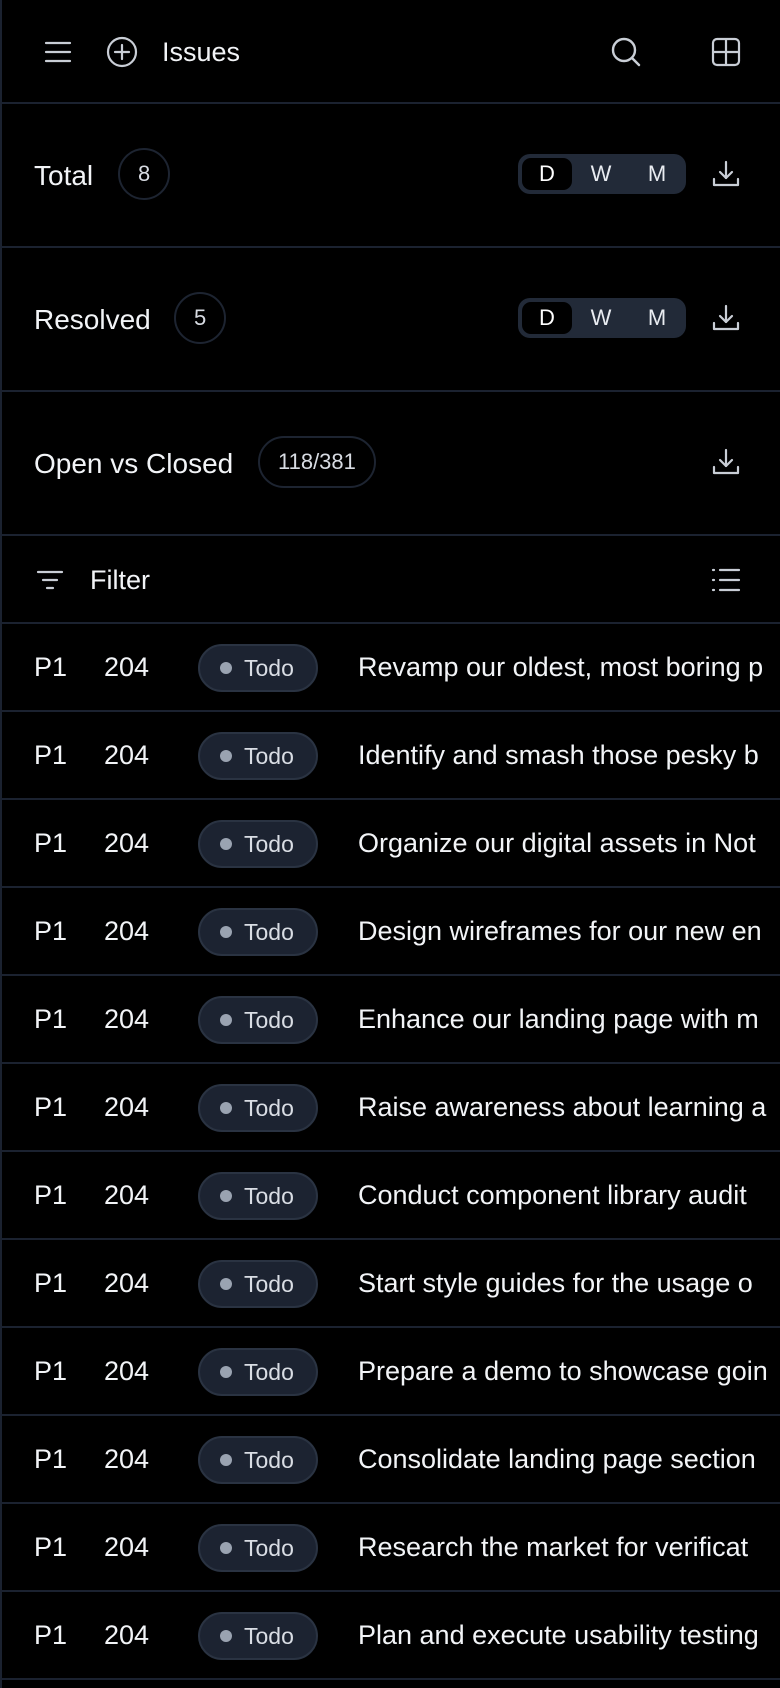 The height and width of the screenshot is (1688, 780). I want to click on issue-title: Organize our digital assets in Not, so click(557, 843).